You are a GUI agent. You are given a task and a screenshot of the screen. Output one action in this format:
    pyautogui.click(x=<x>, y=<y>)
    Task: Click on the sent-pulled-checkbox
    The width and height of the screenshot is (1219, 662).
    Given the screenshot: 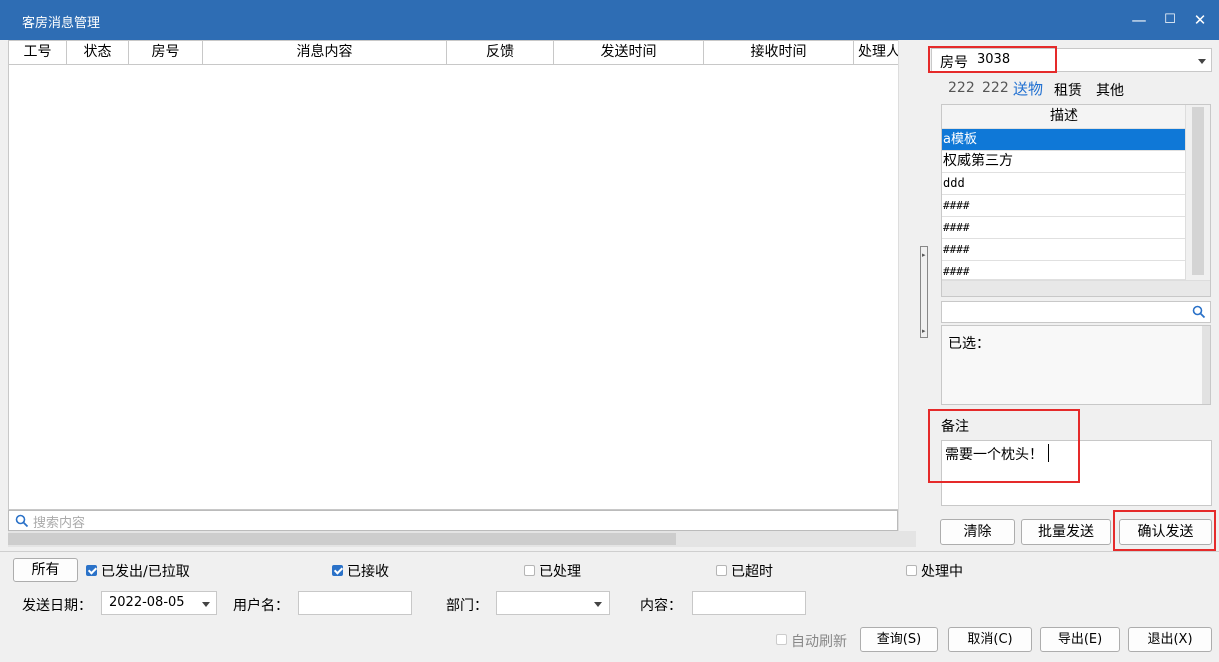 What is the action you would take?
    pyautogui.click(x=91, y=570)
    